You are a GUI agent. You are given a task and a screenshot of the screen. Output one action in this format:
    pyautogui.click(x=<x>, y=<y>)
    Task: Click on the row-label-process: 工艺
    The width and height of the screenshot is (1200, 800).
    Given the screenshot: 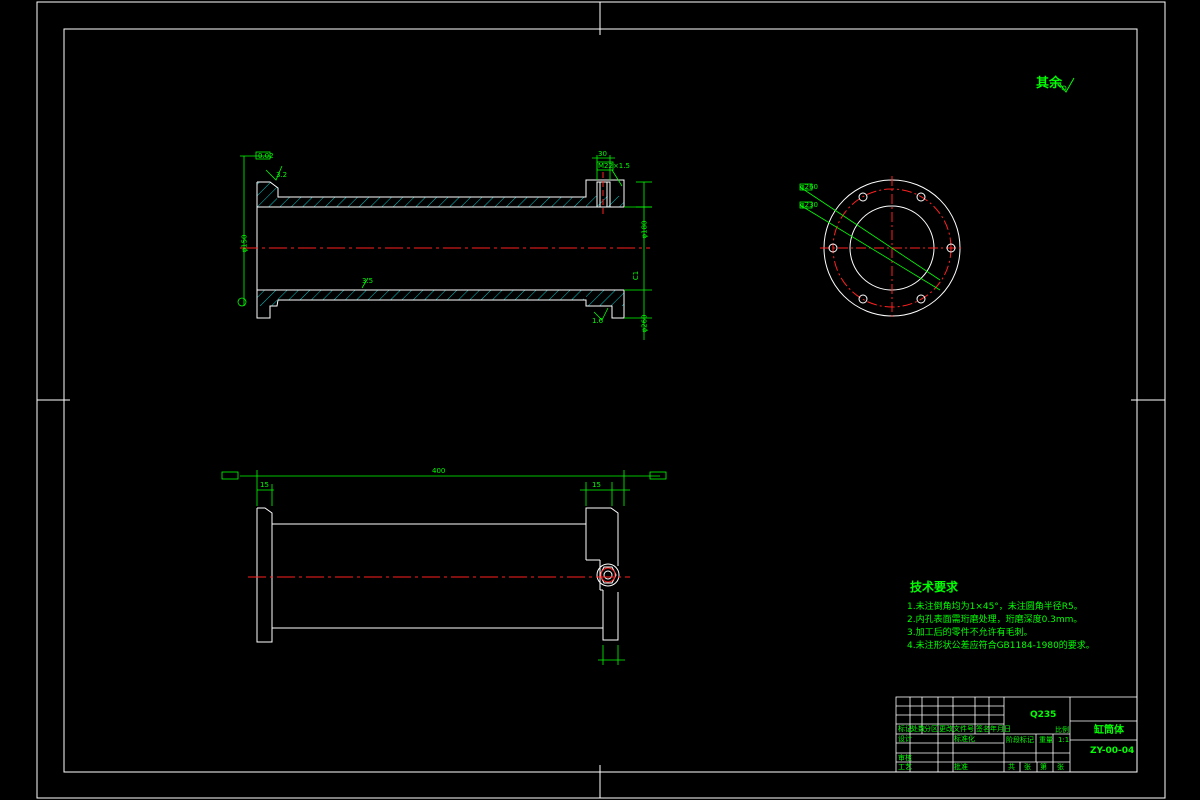 What is the action you would take?
    pyautogui.click(x=905, y=767)
    